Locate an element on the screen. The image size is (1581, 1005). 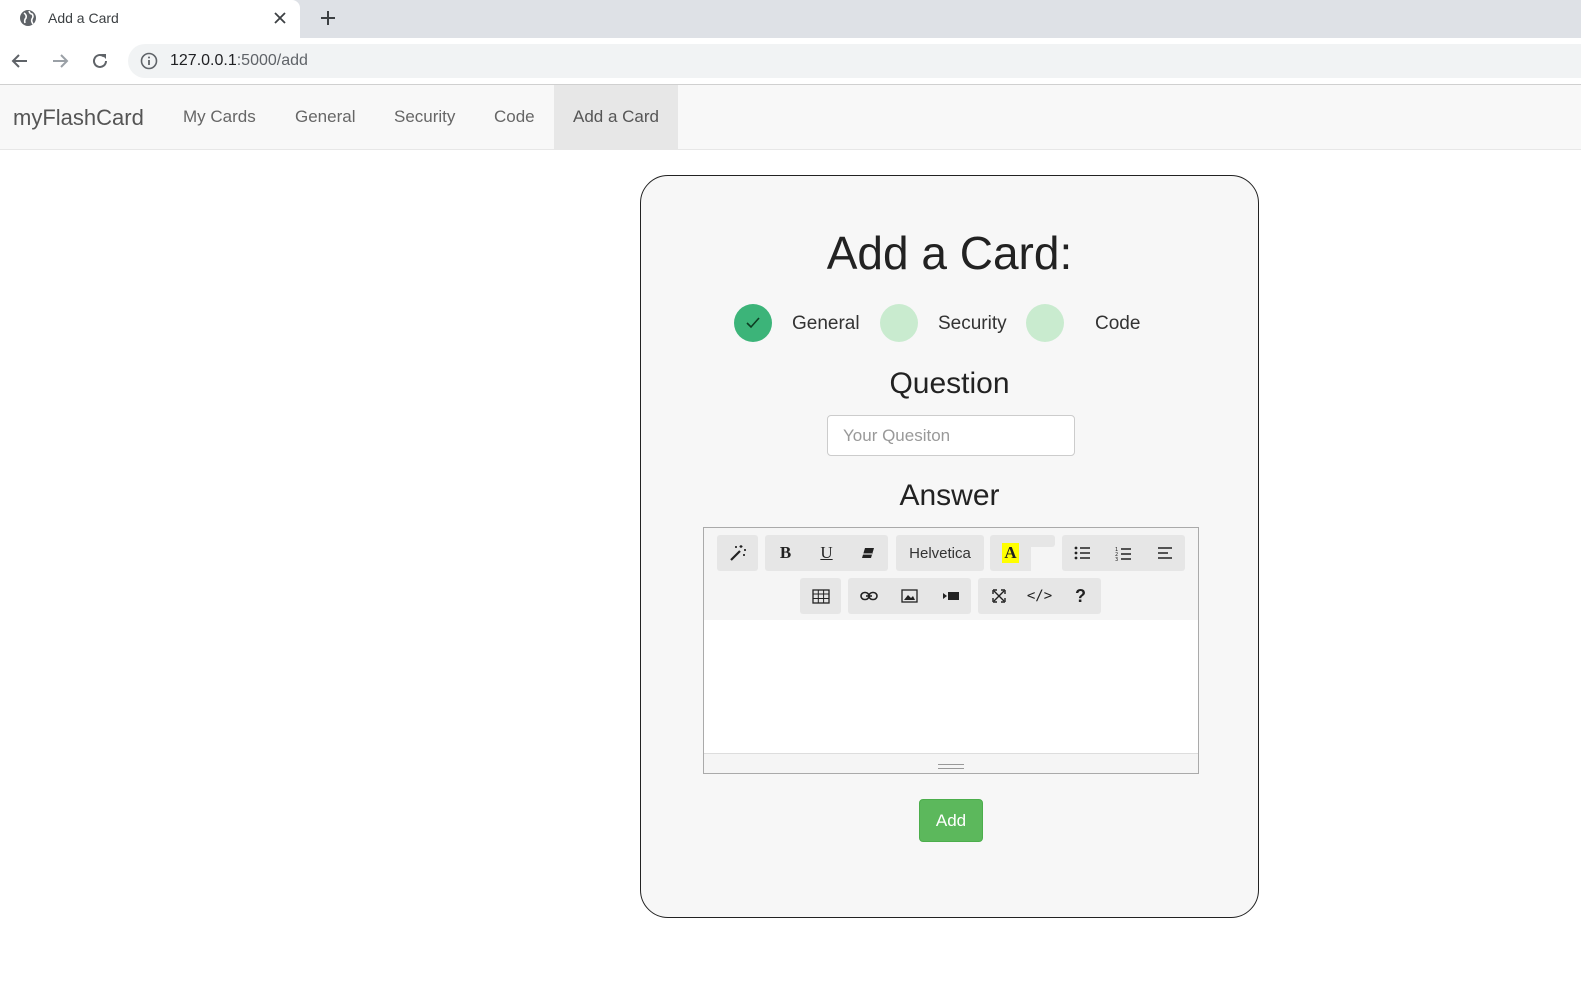
add-button: Add is located at coordinates (951, 820).